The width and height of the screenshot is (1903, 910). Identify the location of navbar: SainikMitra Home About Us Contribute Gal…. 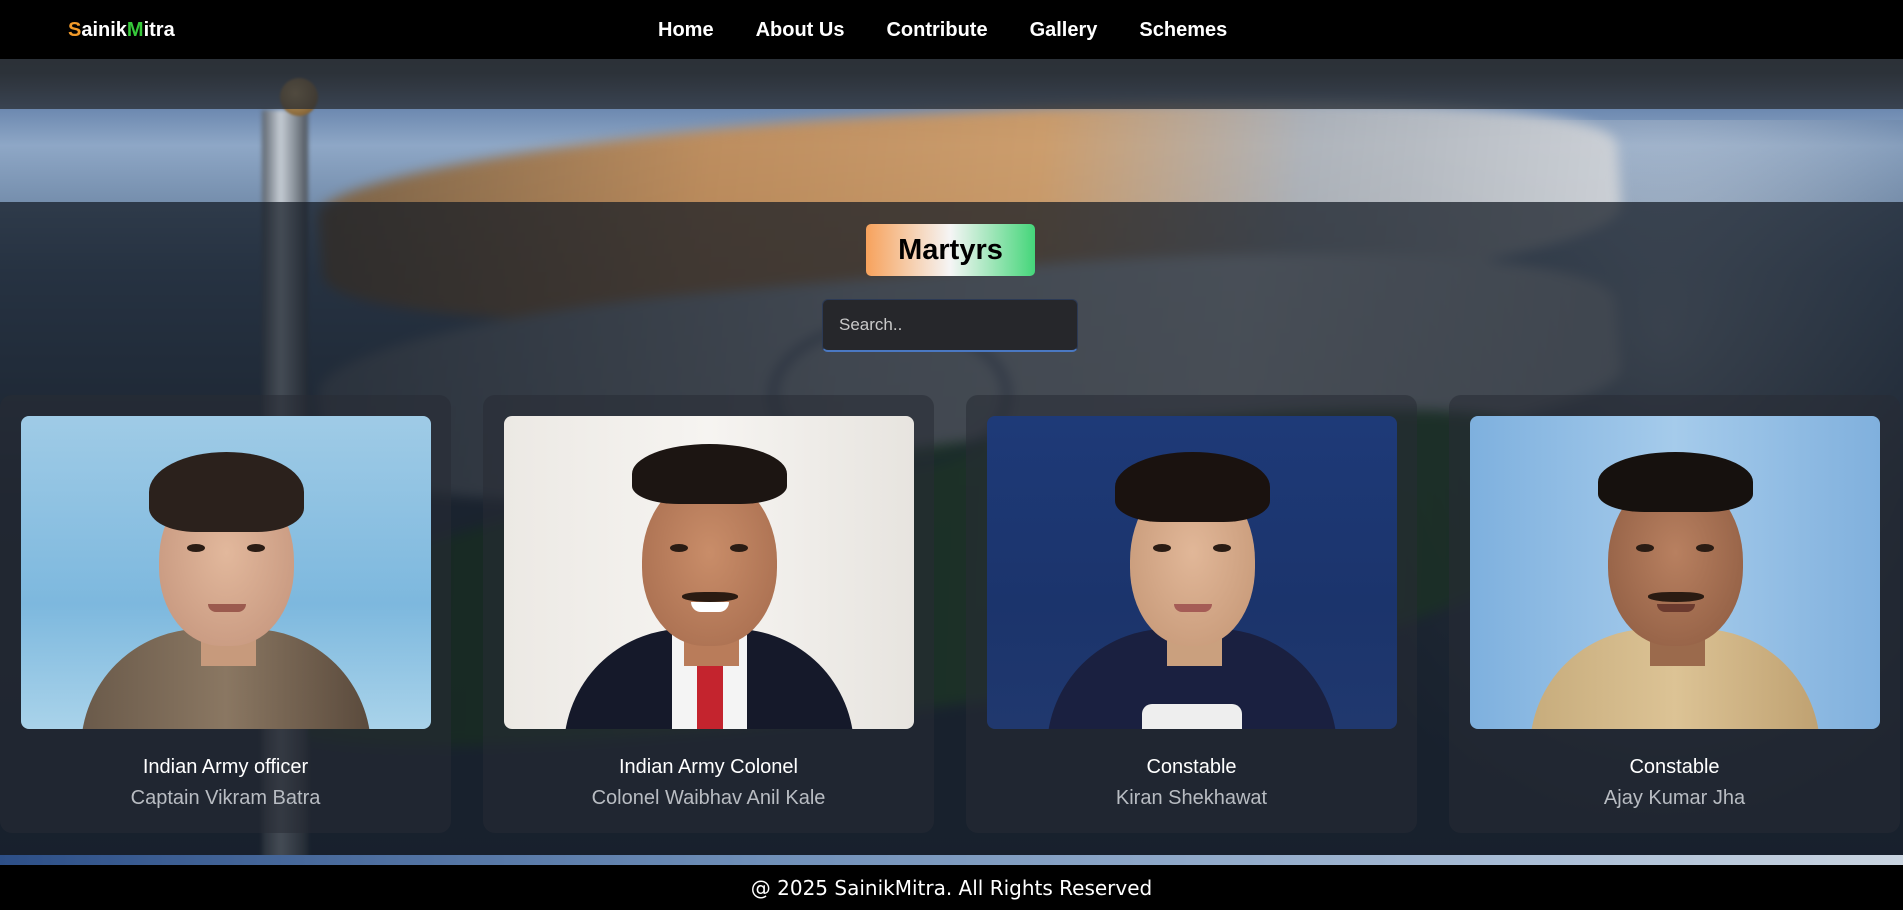
(951, 29).